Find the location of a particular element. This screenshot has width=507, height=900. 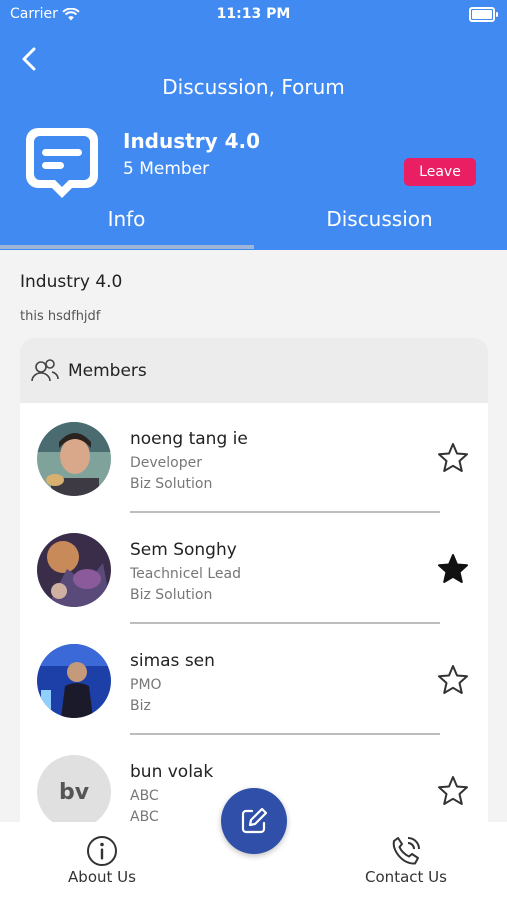

compose-button is located at coordinates (254, 821).